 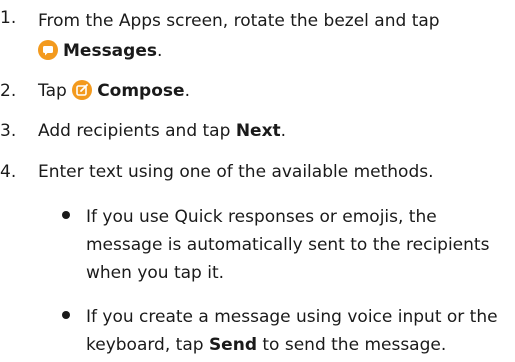 I want to click on bullet-2-suffix: to send the message., so click(x=351, y=345).